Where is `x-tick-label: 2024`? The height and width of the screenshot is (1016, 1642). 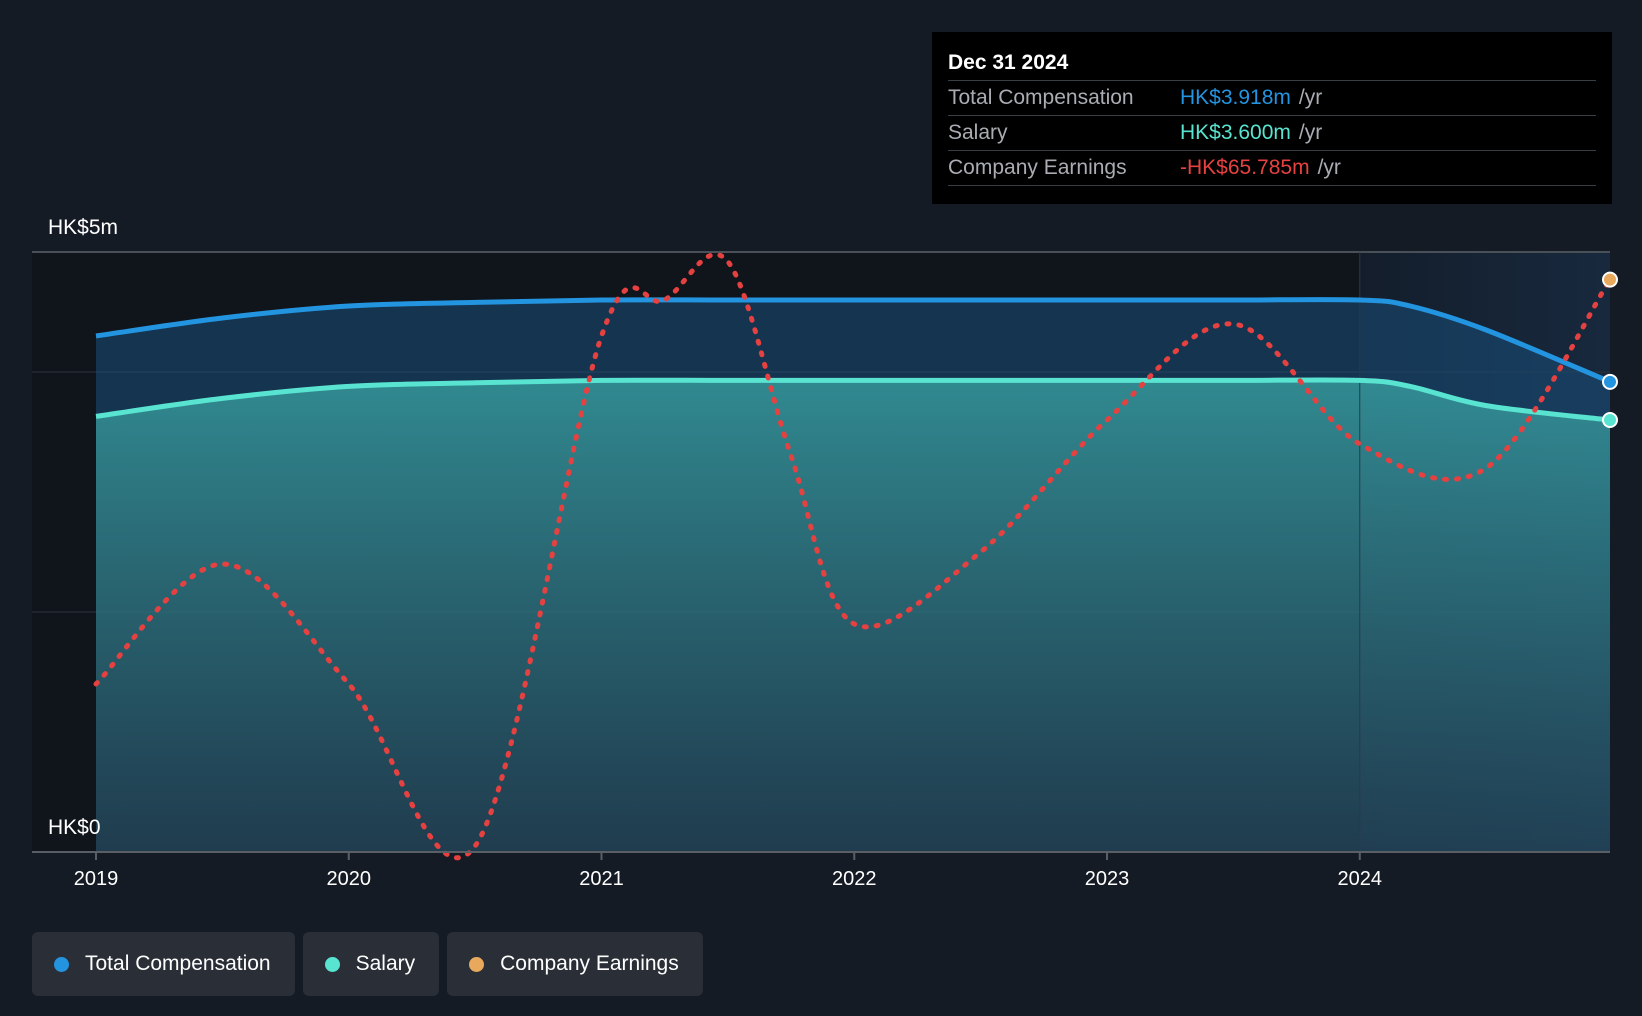 x-tick-label: 2024 is located at coordinates (1360, 879).